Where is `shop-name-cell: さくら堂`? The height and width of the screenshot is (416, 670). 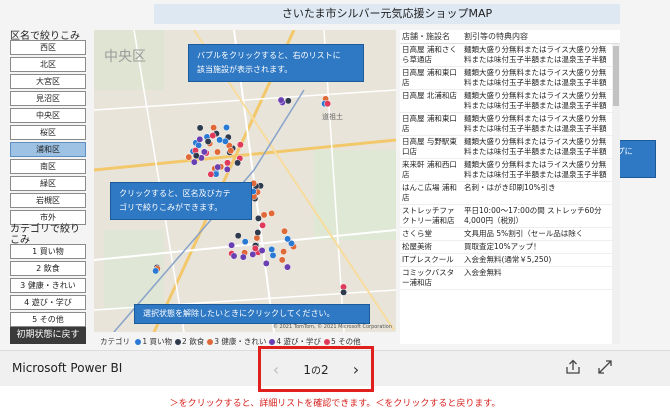
shop-name-cell: さくら堂 is located at coordinates (431, 234).